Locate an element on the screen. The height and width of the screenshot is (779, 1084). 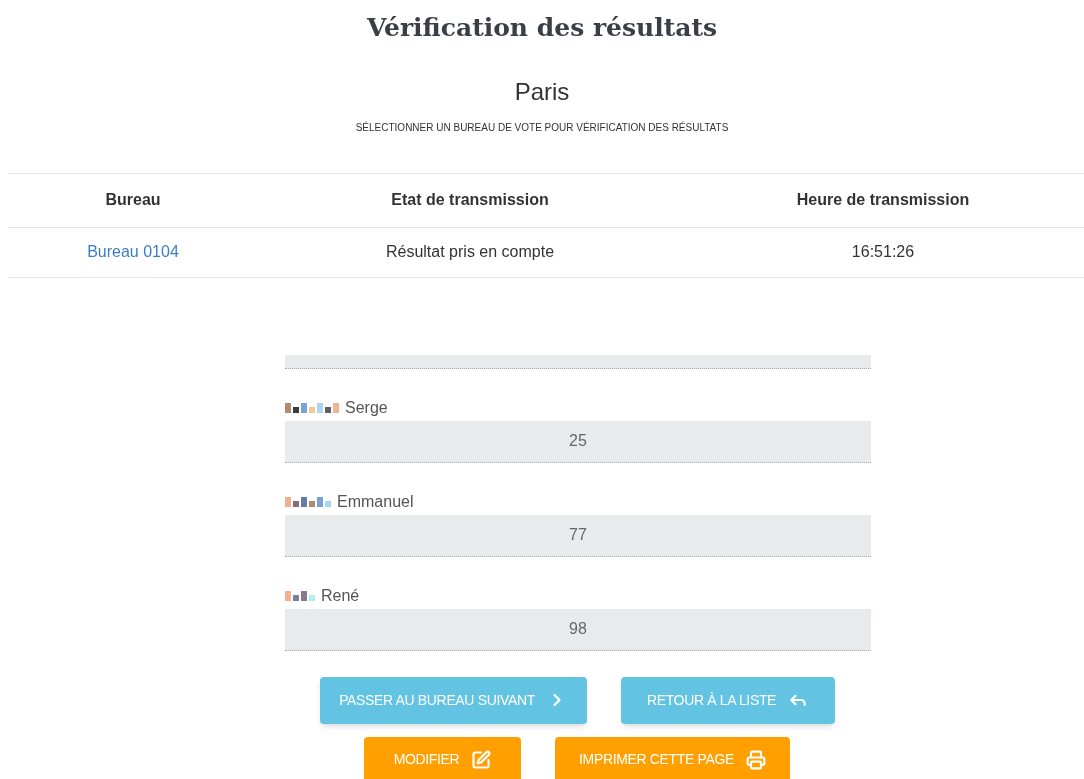
candidate-label: Serge is located at coordinates (366, 407).